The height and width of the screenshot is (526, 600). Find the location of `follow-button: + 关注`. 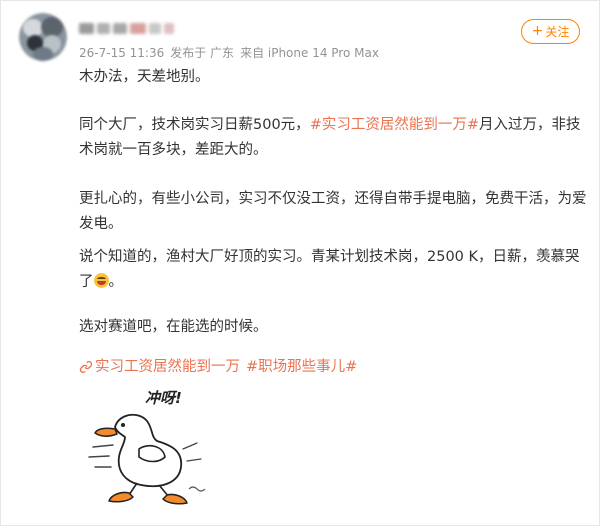

follow-button: + 关注 is located at coordinates (550, 31).